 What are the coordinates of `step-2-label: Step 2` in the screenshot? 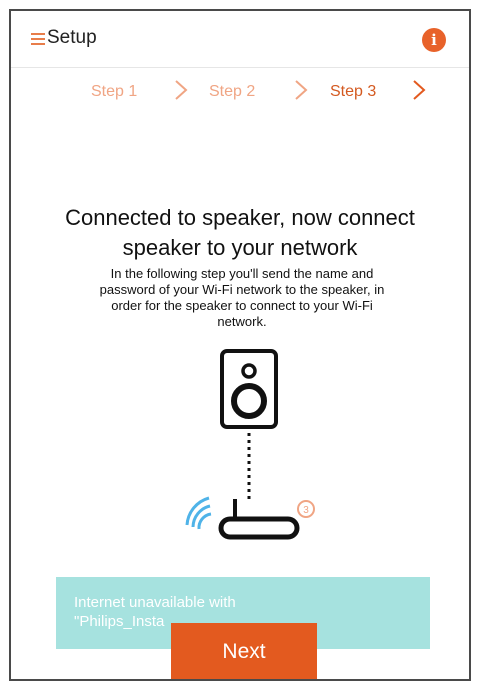 It's located at (232, 91).